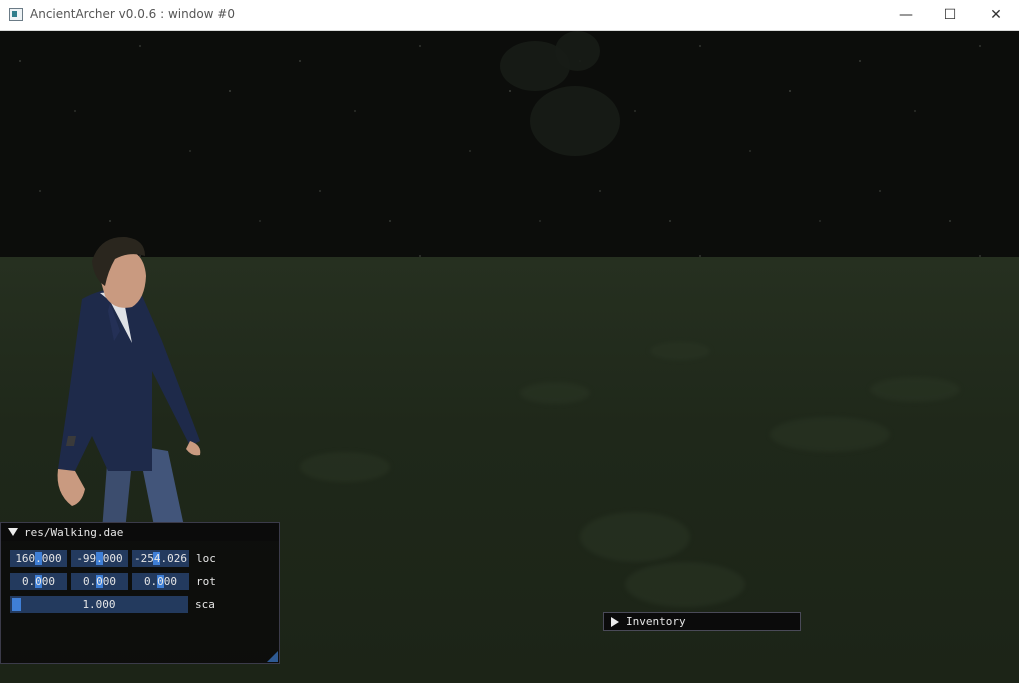 The height and width of the screenshot is (683, 1019). Describe the element at coordinates (615, 621) in the screenshot. I see `expand-arrow-icon` at that location.